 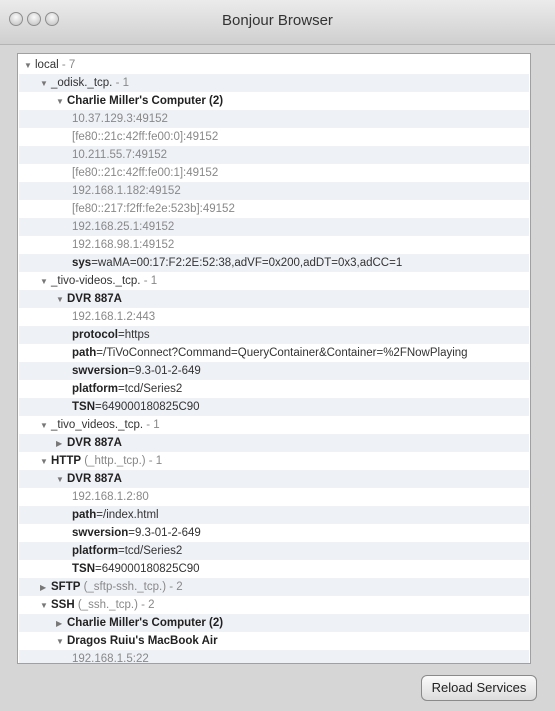 What do you see at coordinates (114, 317) in the screenshot?
I see `service-address: 192.168.1.2:443` at bounding box center [114, 317].